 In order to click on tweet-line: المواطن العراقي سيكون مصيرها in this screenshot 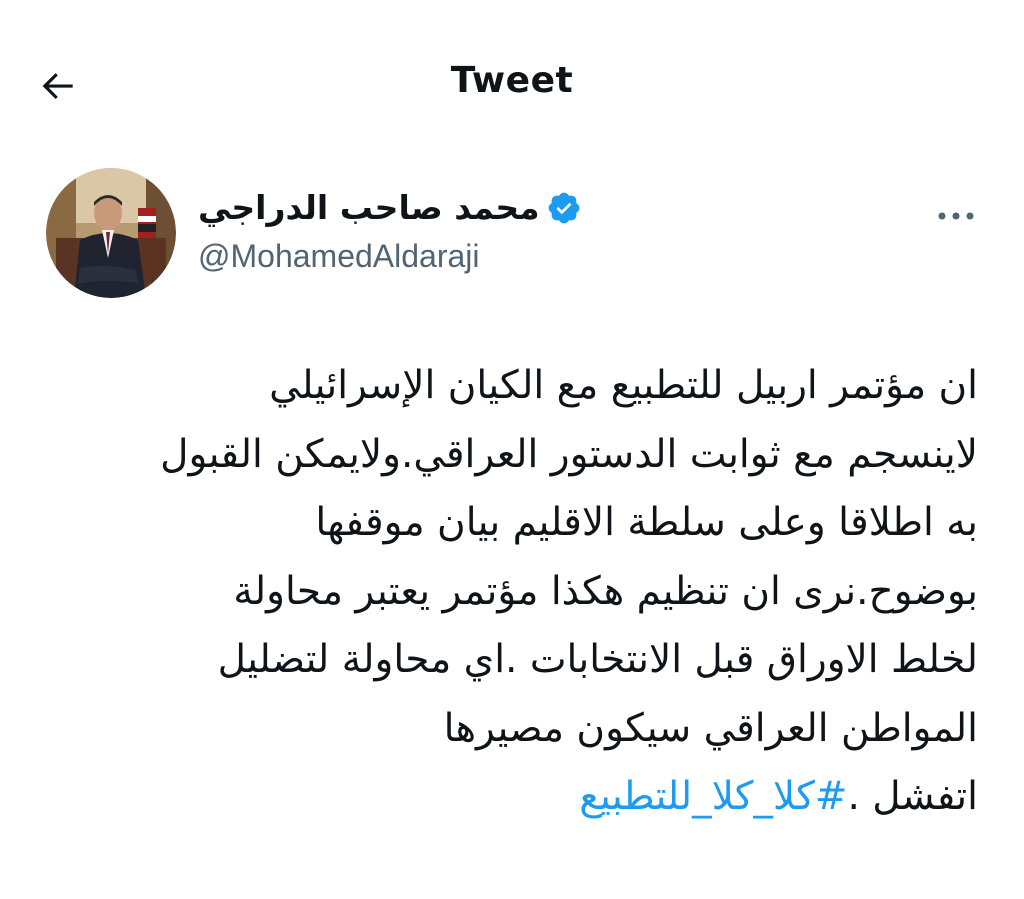, I will do `click(710, 728)`.